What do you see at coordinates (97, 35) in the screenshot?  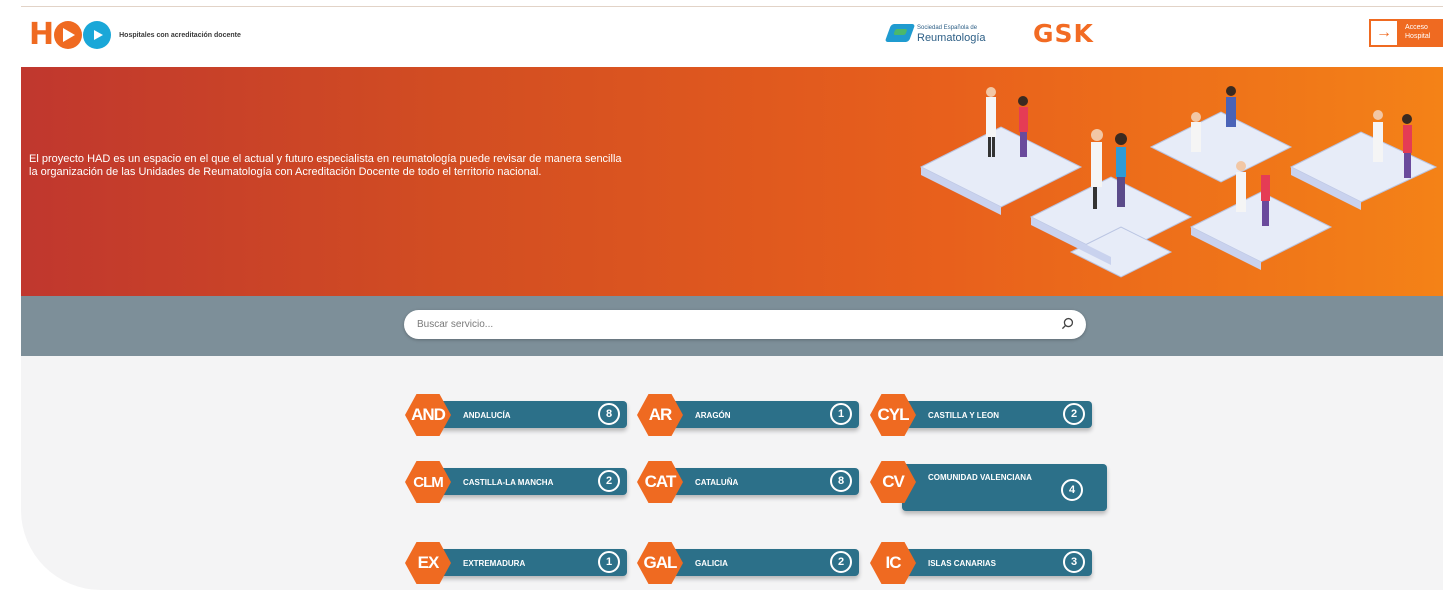 I see `logo-d-icon` at bounding box center [97, 35].